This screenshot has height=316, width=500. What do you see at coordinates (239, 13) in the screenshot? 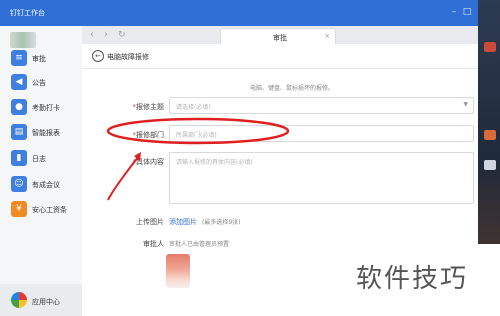
I see `title-bar: 钉钉工作台 – □` at bounding box center [239, 13].